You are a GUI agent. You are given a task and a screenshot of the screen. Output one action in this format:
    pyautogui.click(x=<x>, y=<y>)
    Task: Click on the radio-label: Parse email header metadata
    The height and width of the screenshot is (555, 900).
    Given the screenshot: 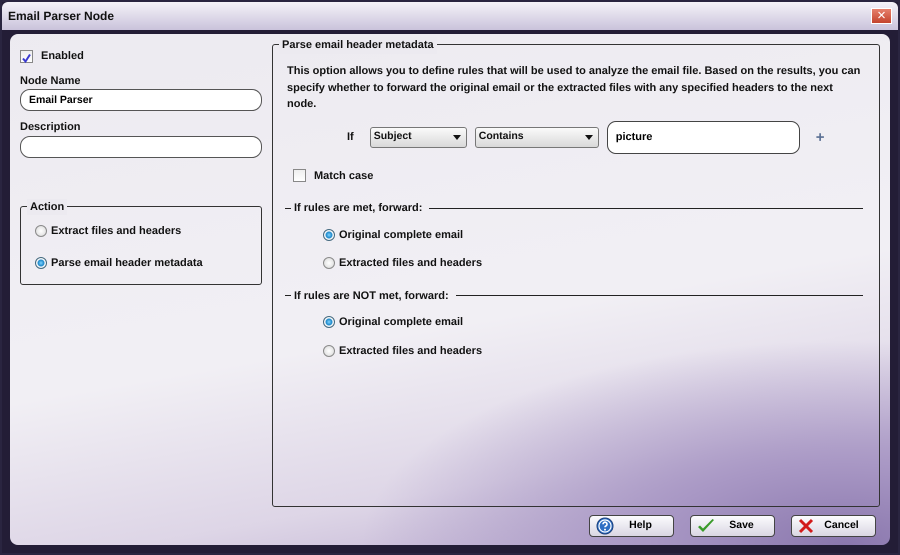 What is the action you would take?
    pyautogui.click(x=127, y=263)
    